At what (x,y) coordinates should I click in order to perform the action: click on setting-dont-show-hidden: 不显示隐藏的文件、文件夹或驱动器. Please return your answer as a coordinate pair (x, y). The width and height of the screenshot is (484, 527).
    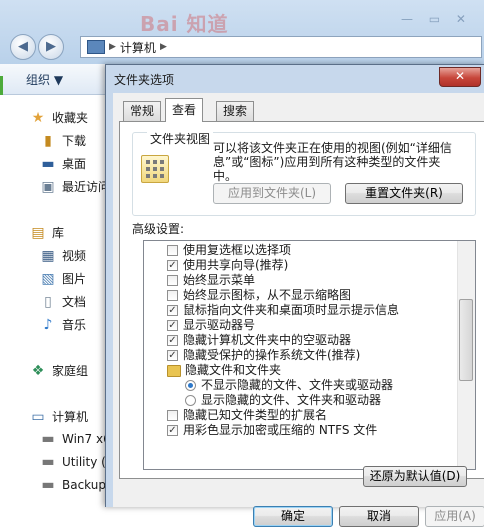
    Looking at the image, I should click on (289, 385).